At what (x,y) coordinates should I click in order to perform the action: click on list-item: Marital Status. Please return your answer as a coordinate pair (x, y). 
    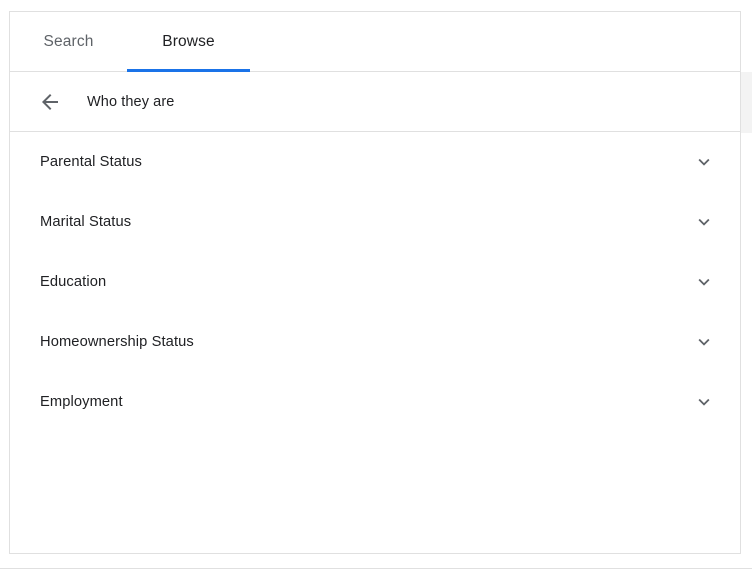
    Looking at the image, I should click on (375, 222).